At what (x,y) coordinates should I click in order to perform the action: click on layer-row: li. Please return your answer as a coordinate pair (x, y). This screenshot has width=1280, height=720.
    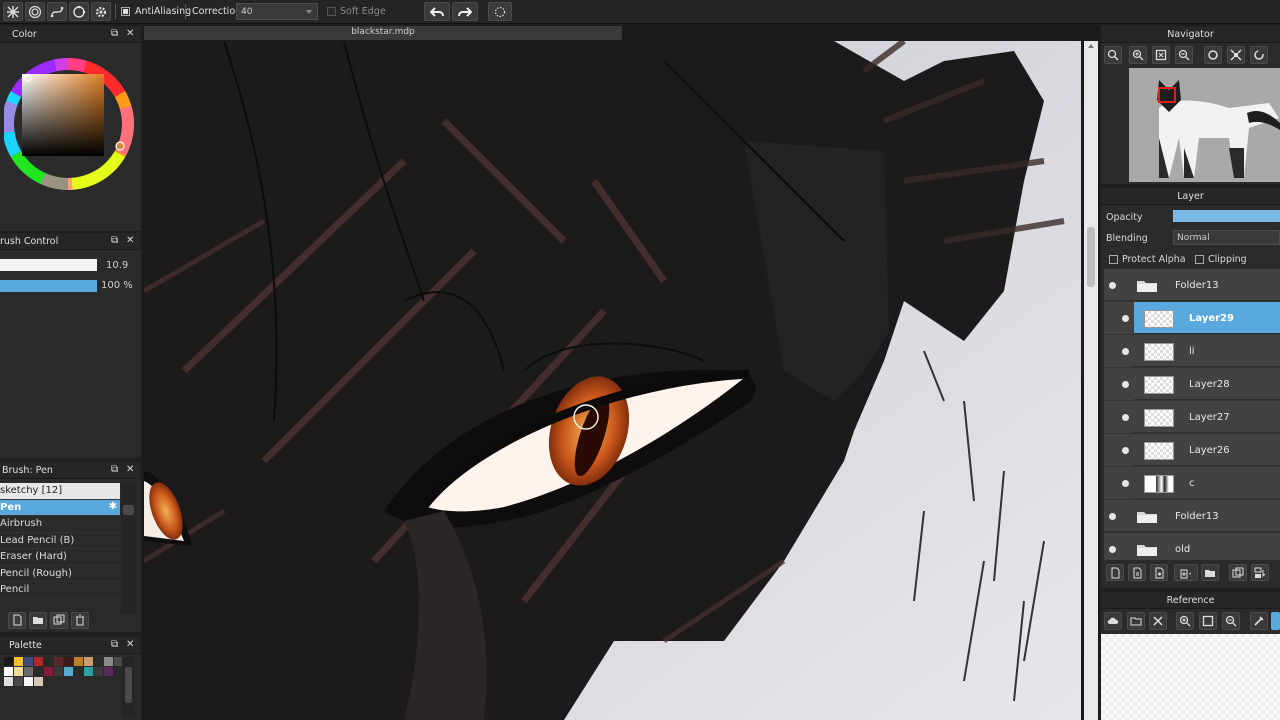
    Looking at the image, I should click on (1192, 351).